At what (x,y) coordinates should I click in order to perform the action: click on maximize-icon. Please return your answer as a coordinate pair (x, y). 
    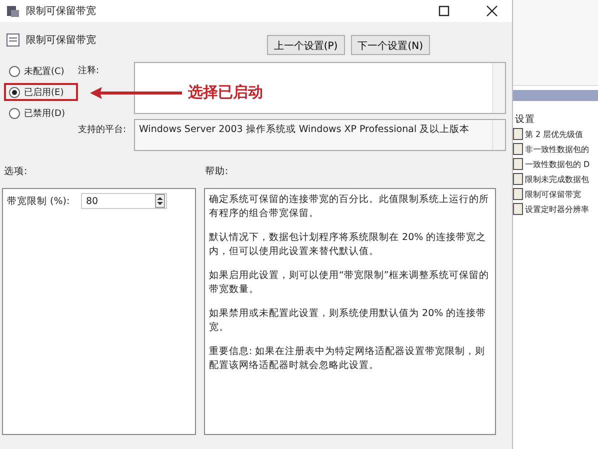
    Looking at the image, I should click on (444, 11).